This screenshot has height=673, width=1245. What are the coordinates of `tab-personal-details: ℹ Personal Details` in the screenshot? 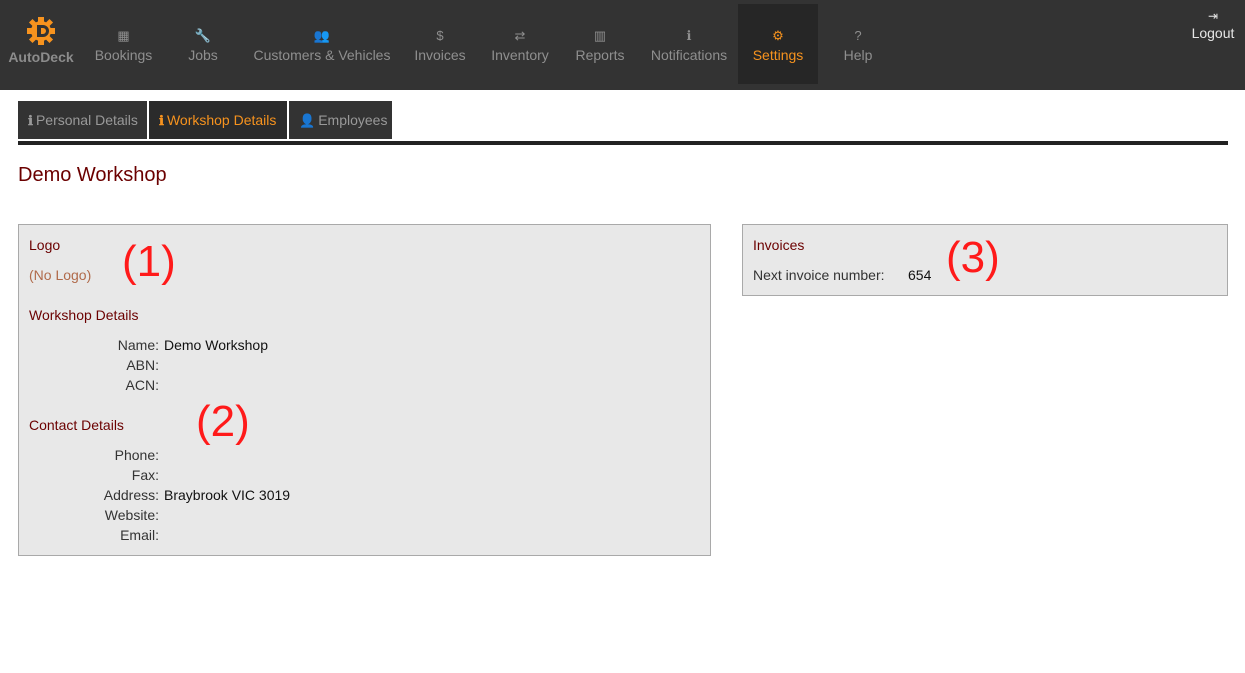 It's located at (82, 120).